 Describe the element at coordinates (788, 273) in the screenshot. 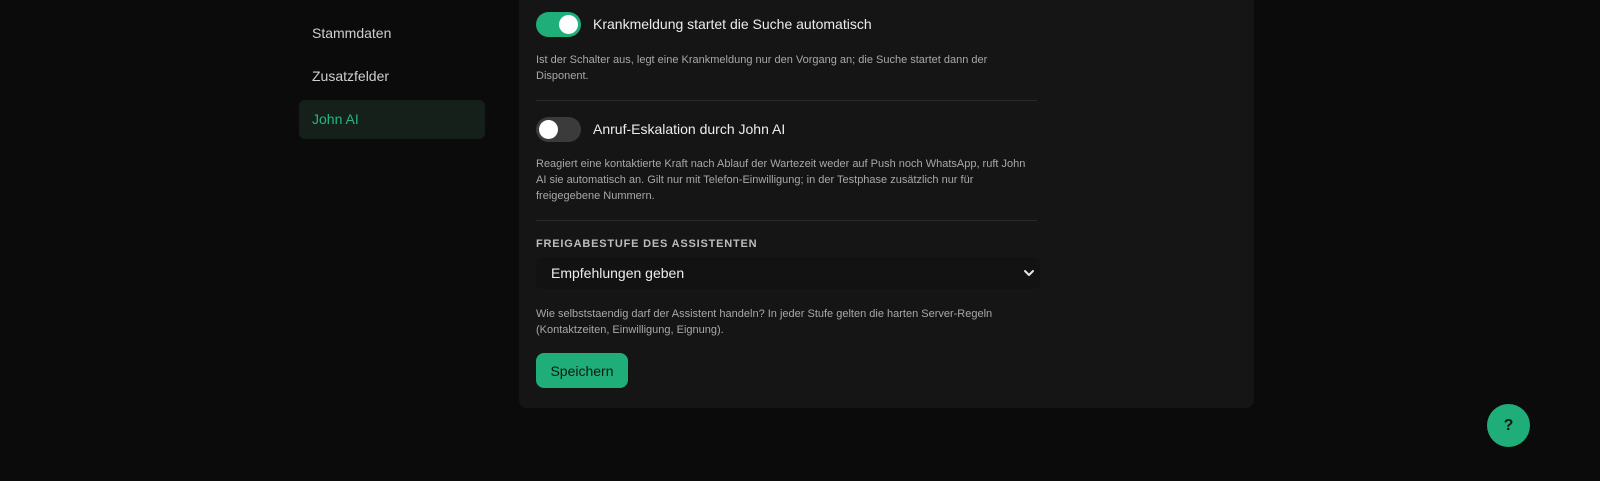

I see `approval-level-select: Empfehlungen geben` at that location.